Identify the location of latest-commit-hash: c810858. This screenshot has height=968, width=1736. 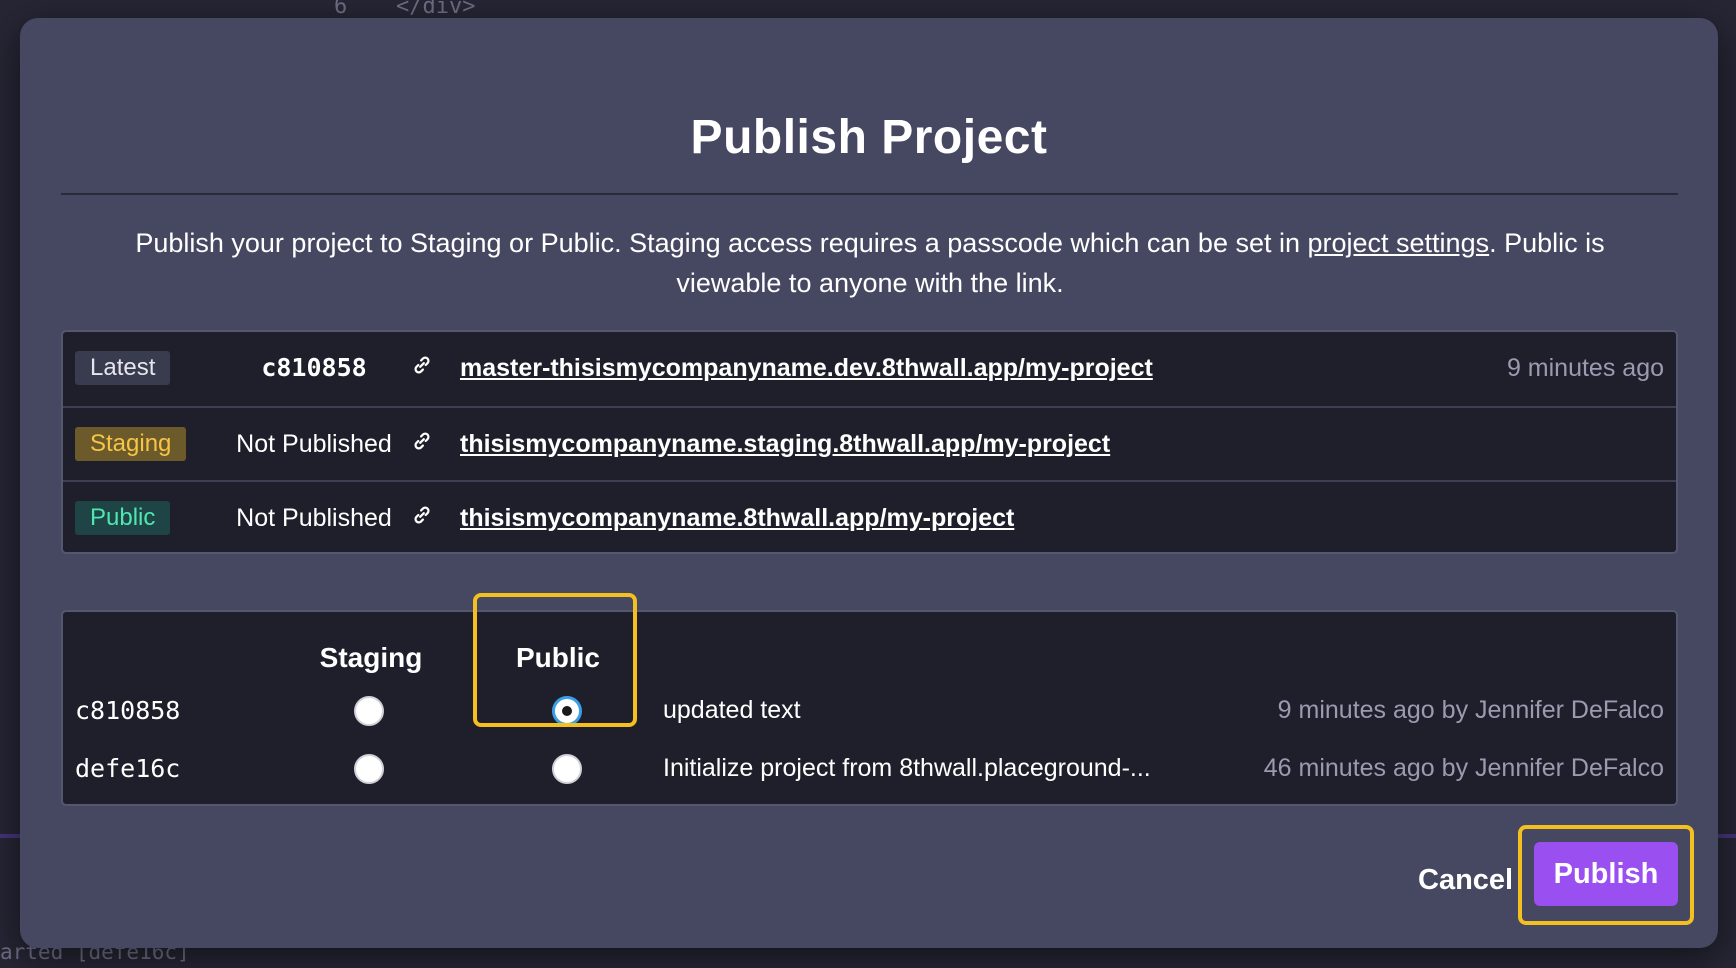
(314, 367).